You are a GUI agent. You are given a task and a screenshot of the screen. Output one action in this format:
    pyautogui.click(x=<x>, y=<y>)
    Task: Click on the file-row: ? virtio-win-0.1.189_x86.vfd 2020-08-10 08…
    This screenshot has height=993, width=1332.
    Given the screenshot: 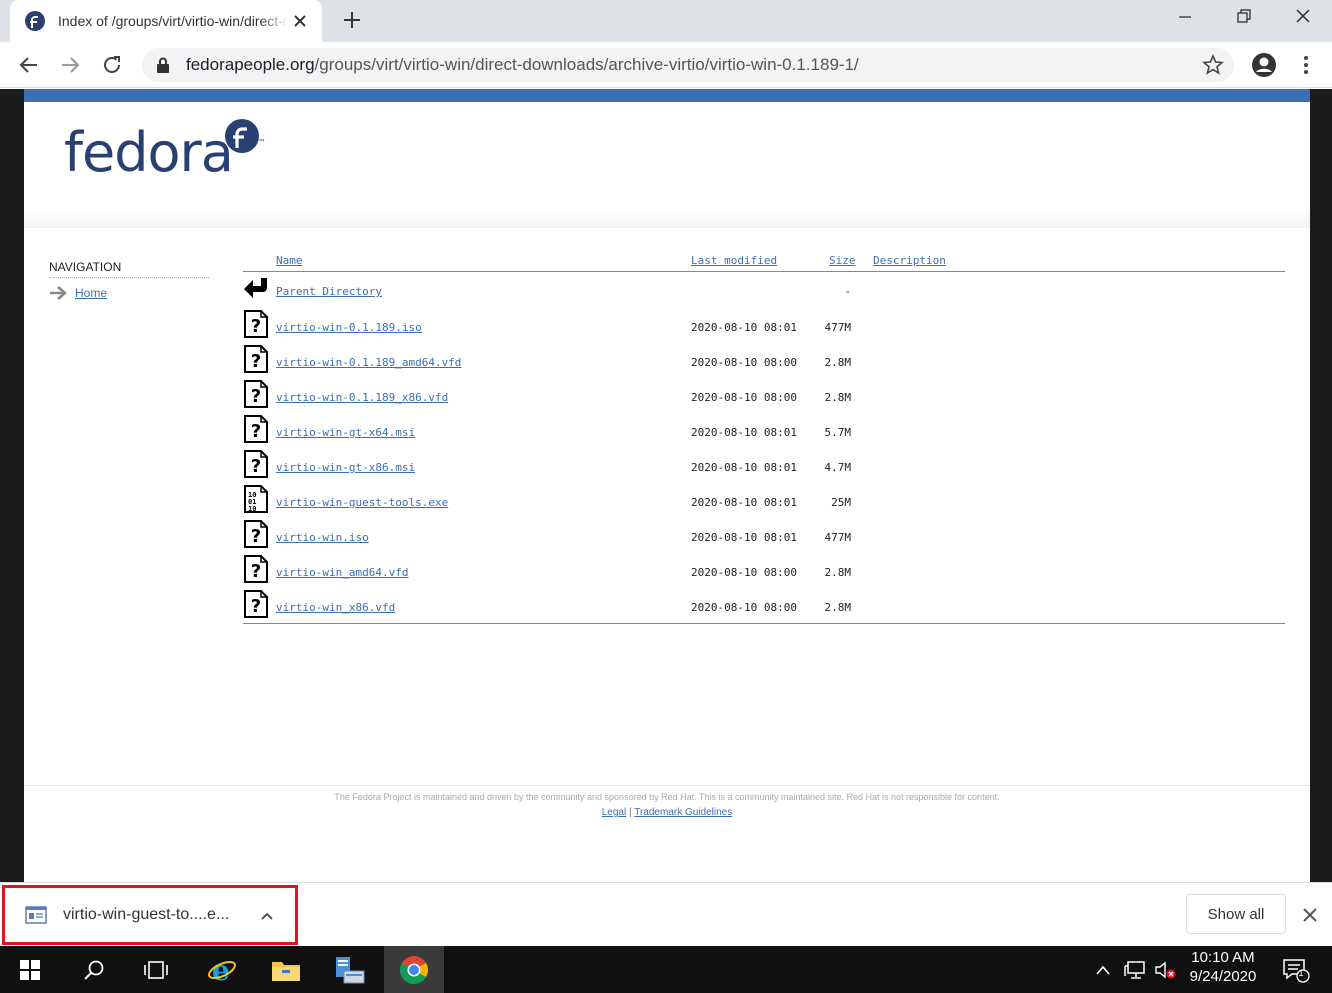 What is the action you would take?
    pyautogui.click(x=764, y=395)
    